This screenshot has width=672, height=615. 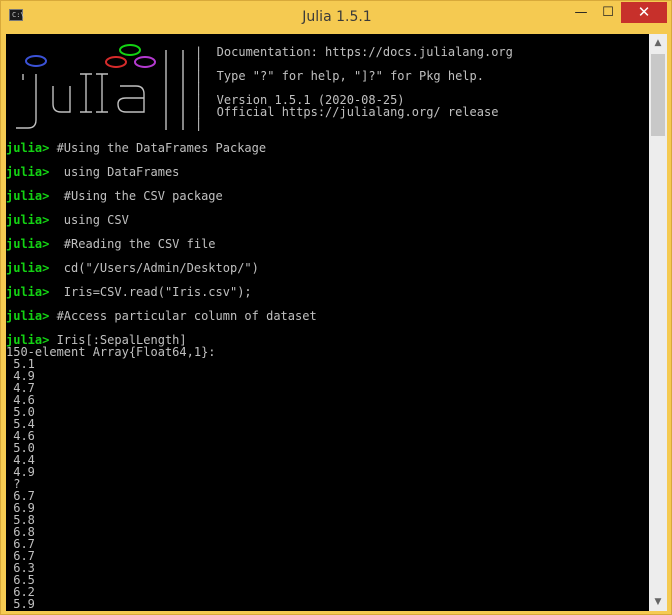 I want to click on repl-output-header: 150-element Array{Float64,1}:, so click(x=111, y=352).